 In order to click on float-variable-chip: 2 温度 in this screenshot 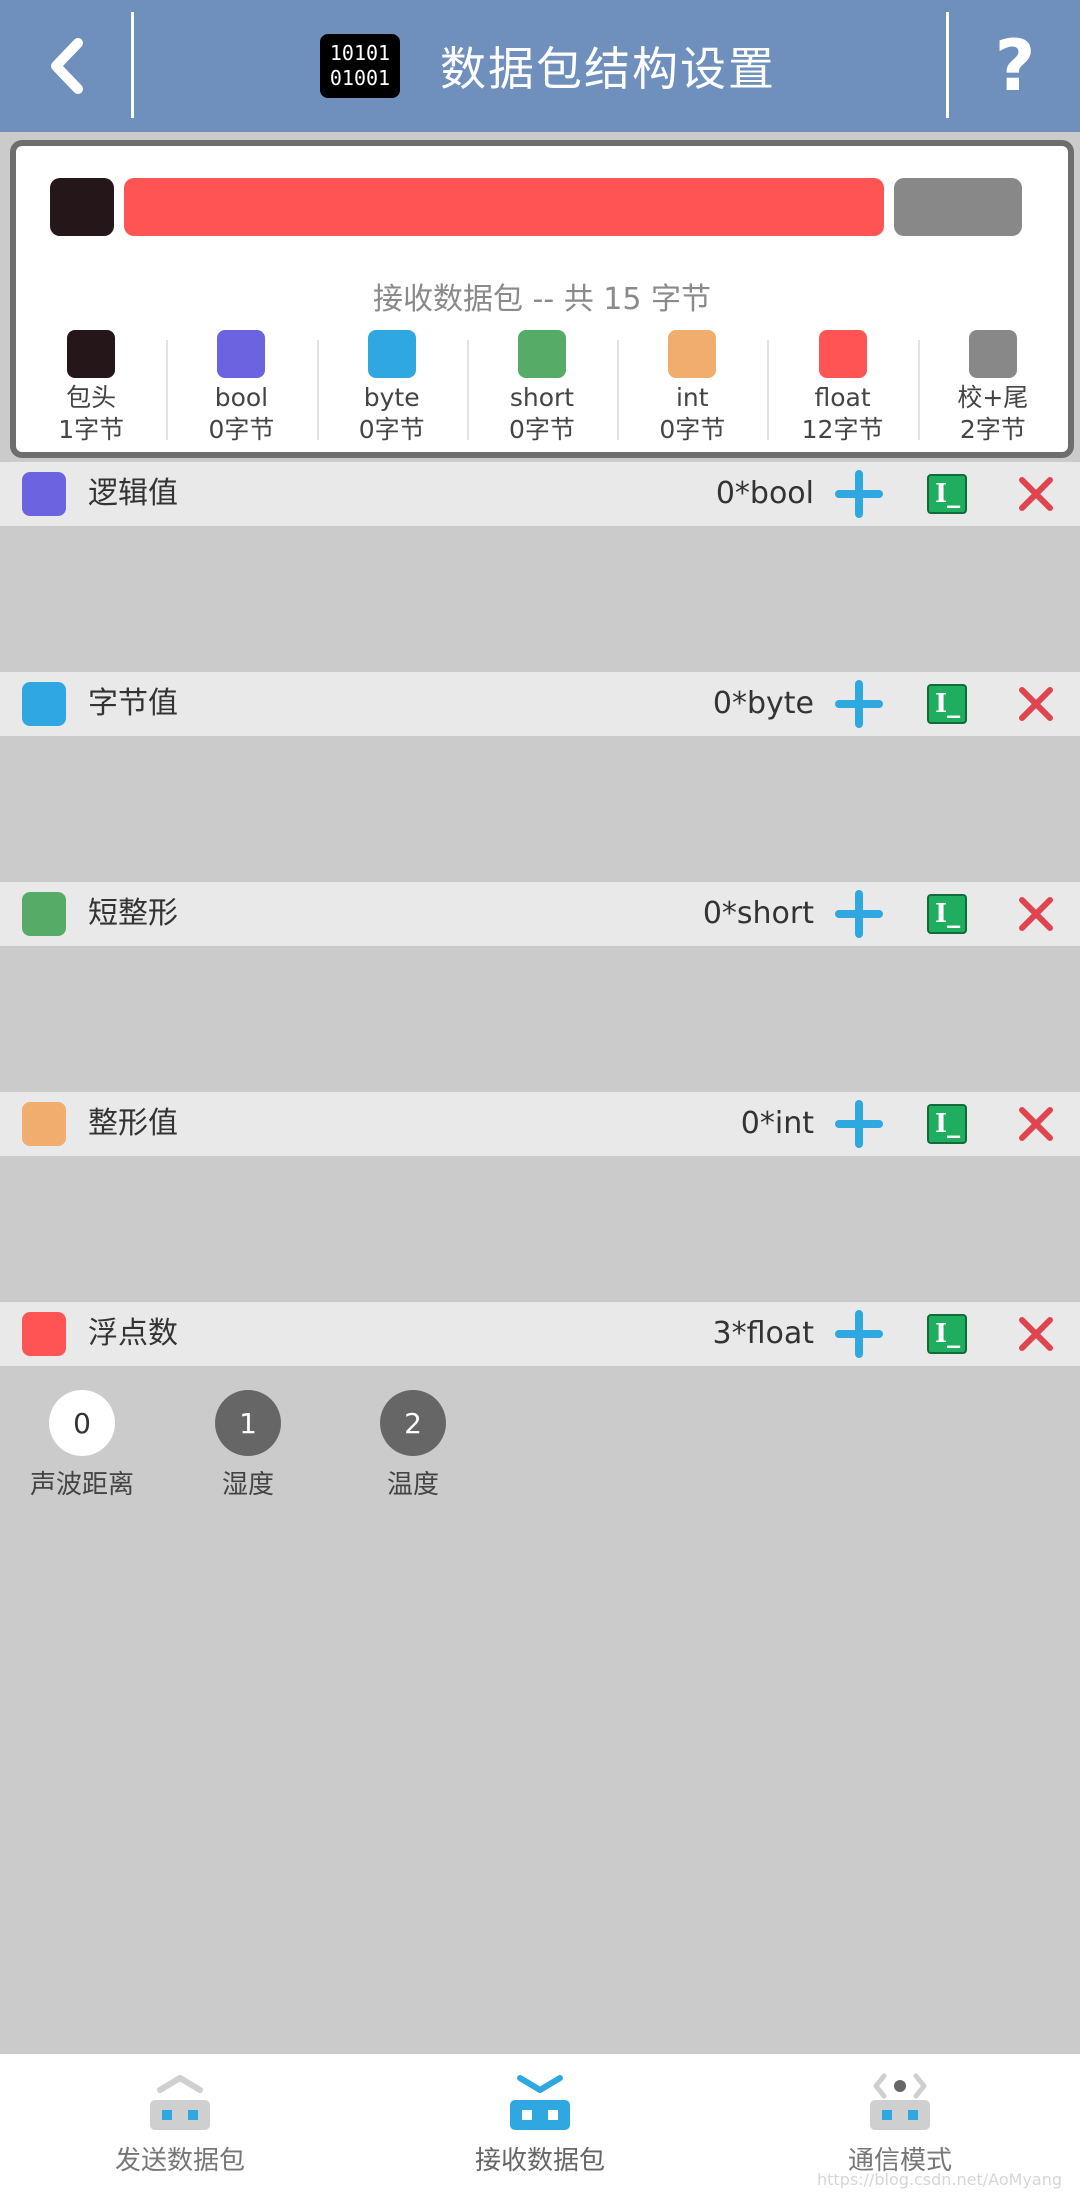, I will do `click(413, 1445)`.